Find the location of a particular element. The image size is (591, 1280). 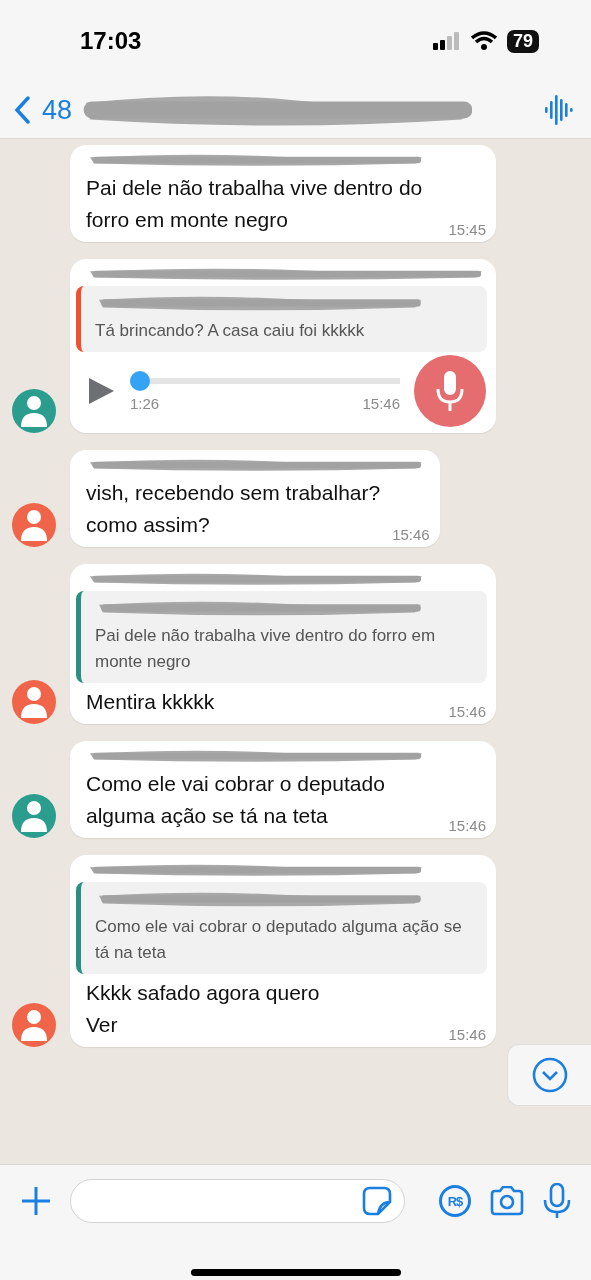

quoted-message: Tá brincando? A casa caiu foi kkkkk is located at coordinates (281, 319).